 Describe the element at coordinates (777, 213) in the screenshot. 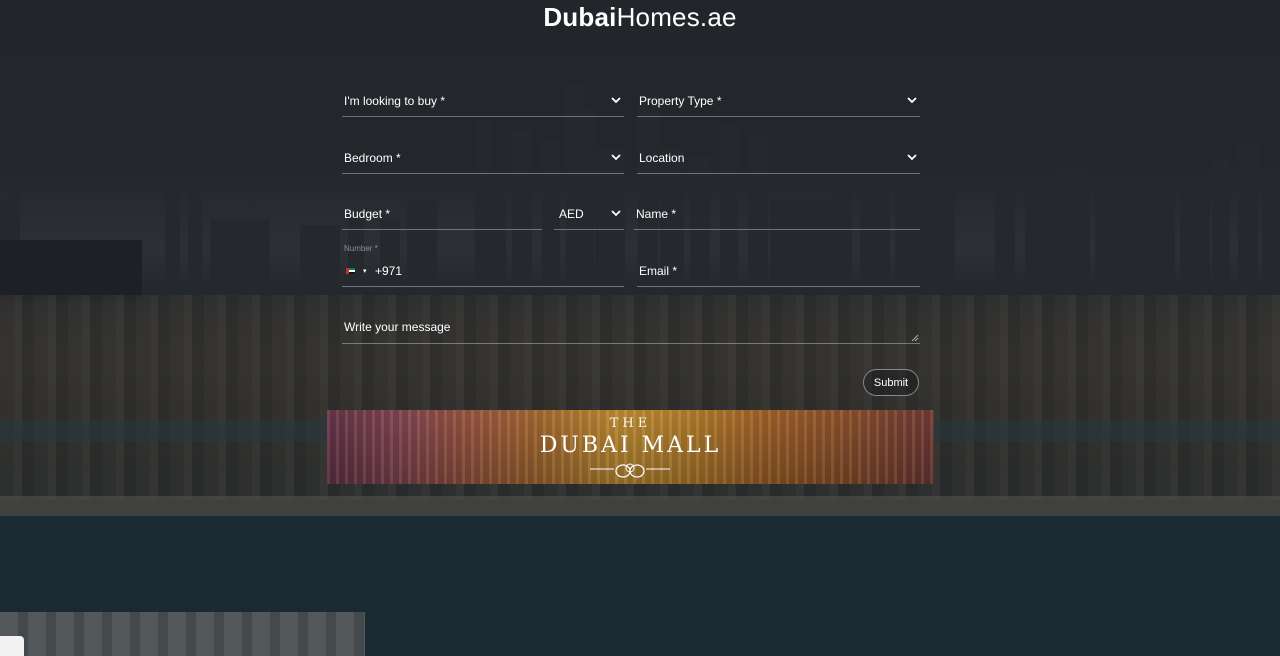

I see `name-input: Name *` at that location.